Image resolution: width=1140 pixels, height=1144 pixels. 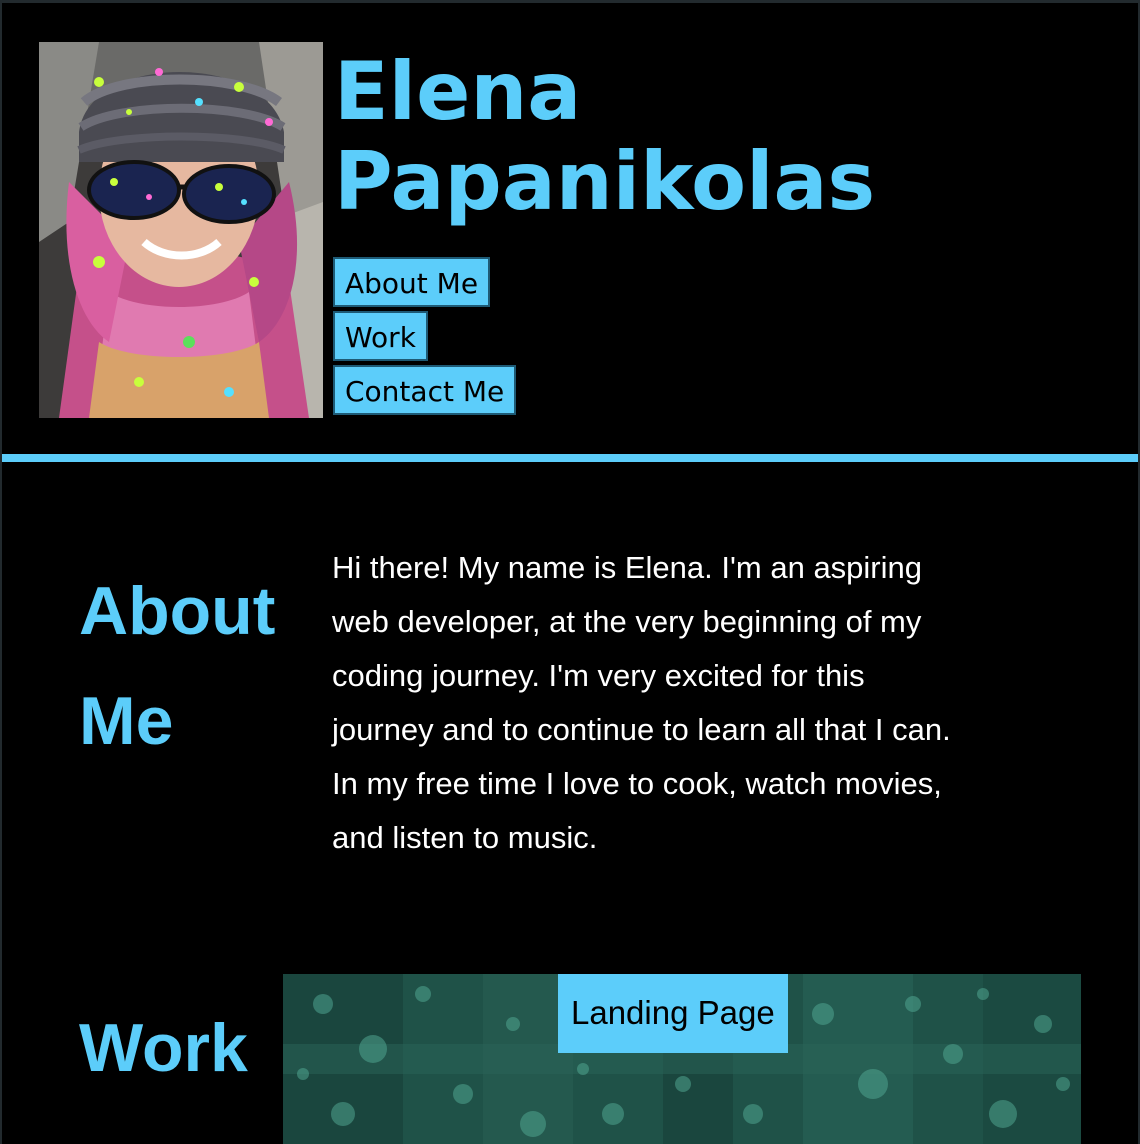 What do you see at coordinates (177, 611) in the screenshot?
I see `about-heading-line1: About` at bounding box center [177, 611].